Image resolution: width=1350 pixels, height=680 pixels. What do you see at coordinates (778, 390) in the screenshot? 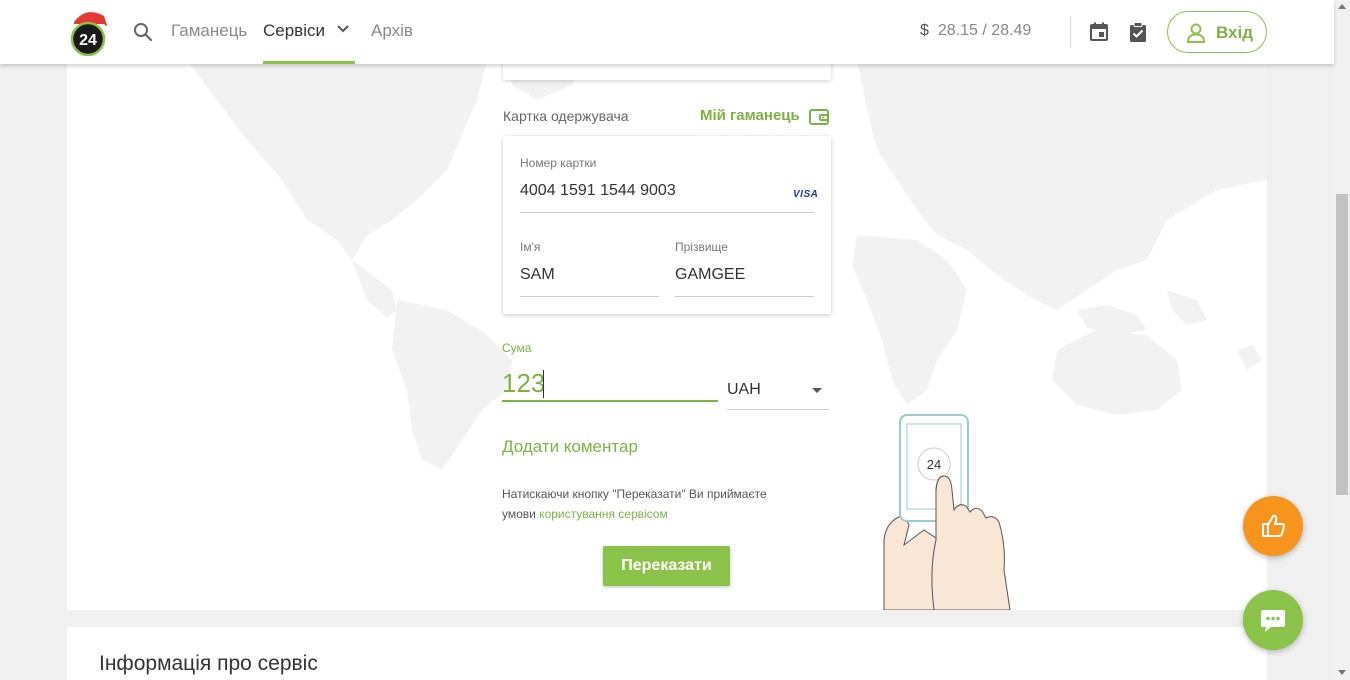
I see `currency-select: UAH` at bounding box center [778, 390].